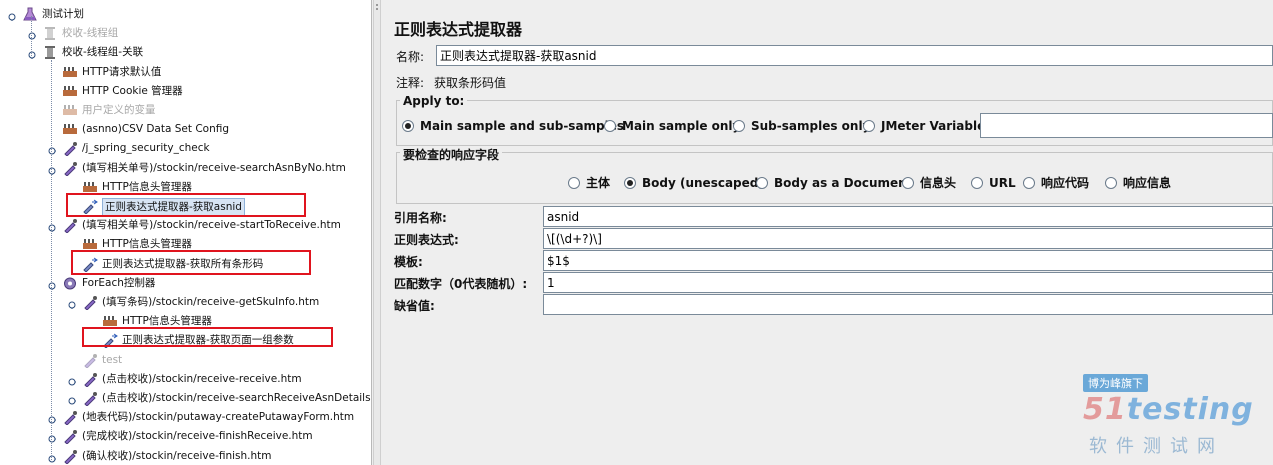 The width and height of the screenshot is (1273, 465). I want to click on gear-icon, so click(70, 283).